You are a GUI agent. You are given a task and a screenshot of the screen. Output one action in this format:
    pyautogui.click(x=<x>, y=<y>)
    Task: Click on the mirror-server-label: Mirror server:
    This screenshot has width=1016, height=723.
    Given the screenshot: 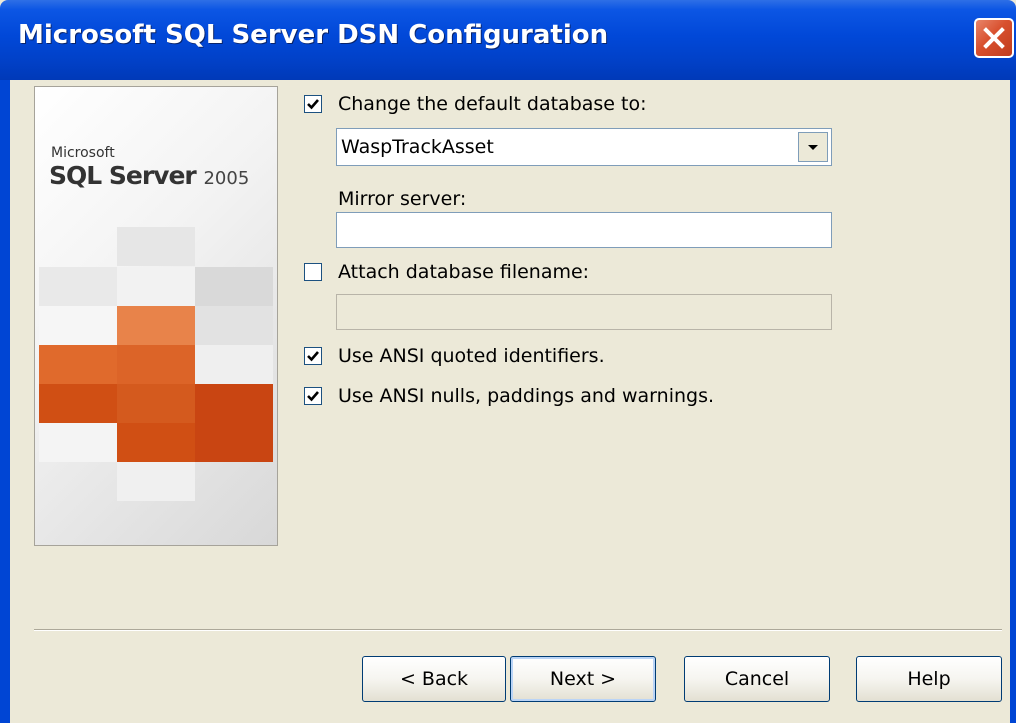 What is the action you would take?
    pyautogui.click(x=402, y=199)
    